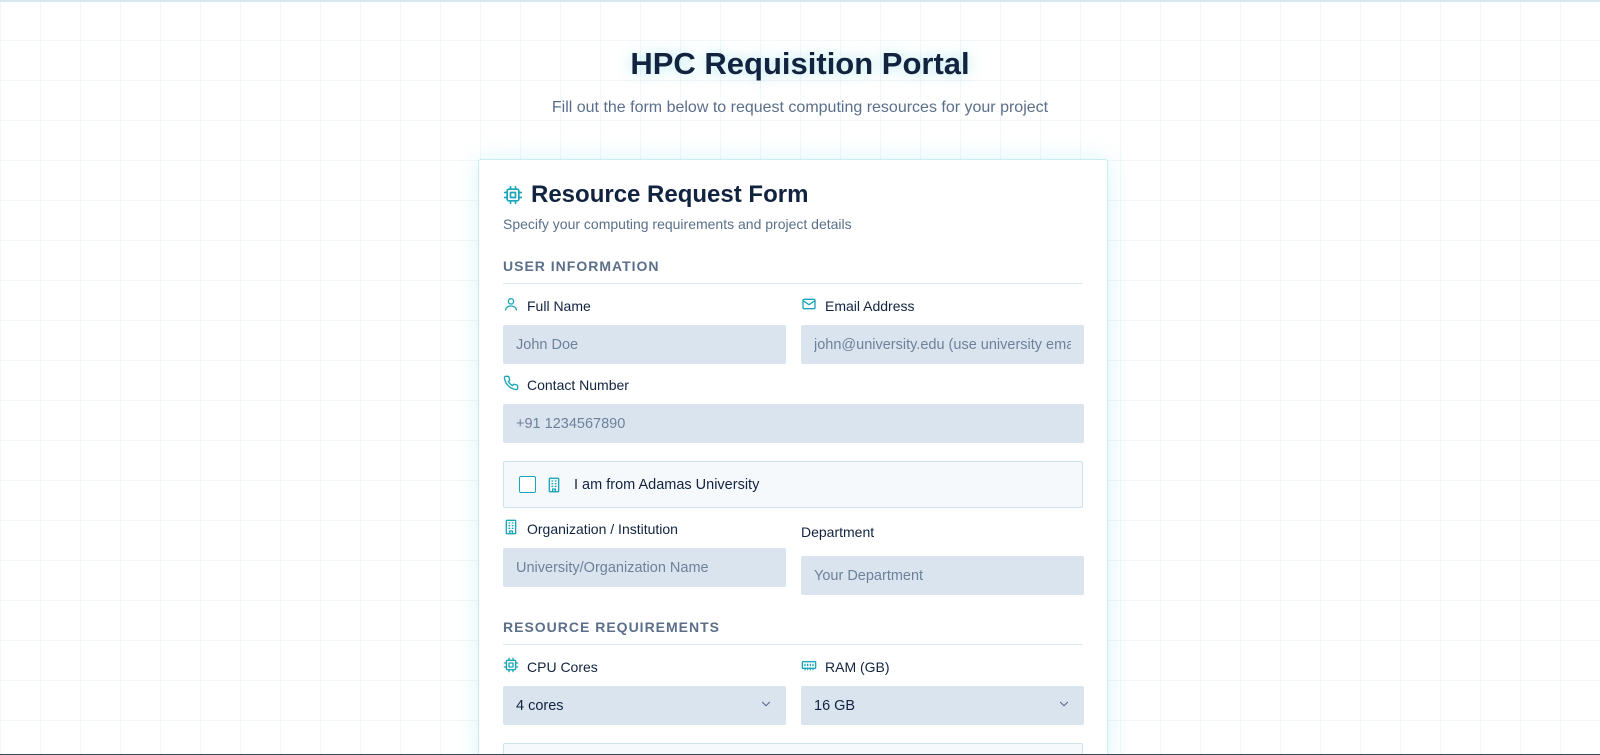  What do you see at coordinates (550, 666) in the screenshot?
I see `cpu-cores-label: CPU Cores` at bounding box center [550, 666].